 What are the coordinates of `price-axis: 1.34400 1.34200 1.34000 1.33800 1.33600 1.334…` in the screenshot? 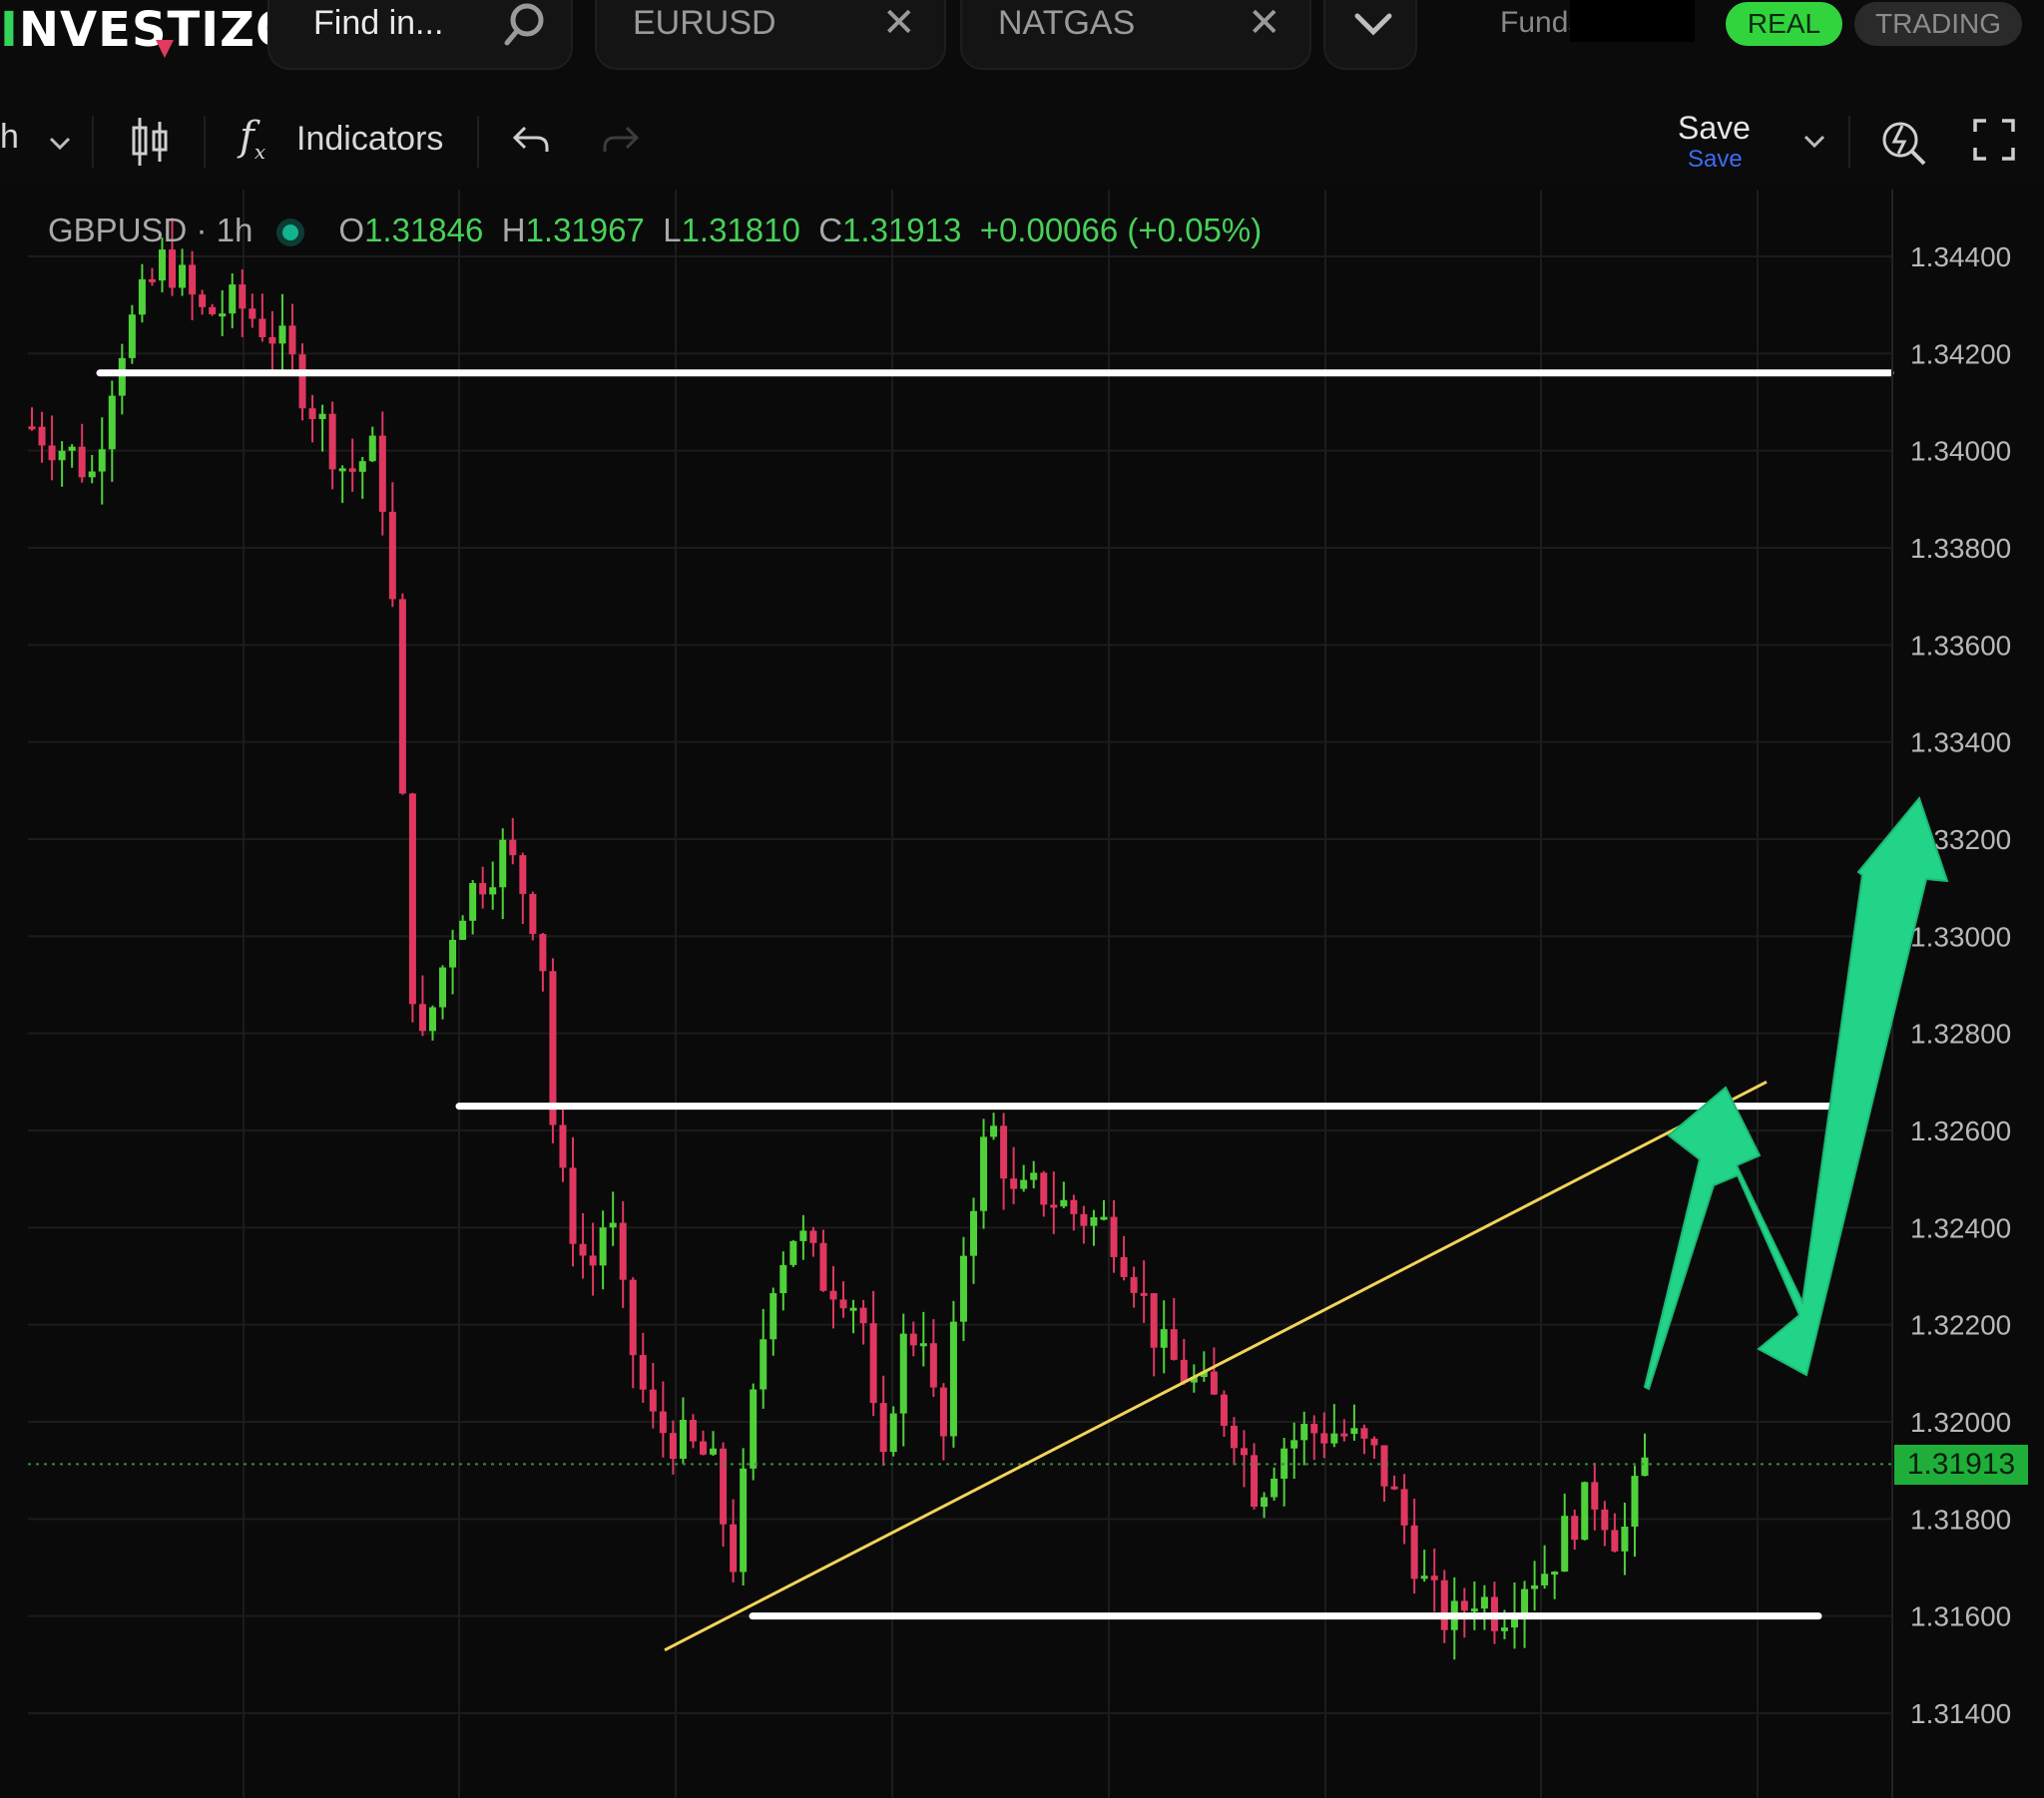 It's located at (1951, 994).